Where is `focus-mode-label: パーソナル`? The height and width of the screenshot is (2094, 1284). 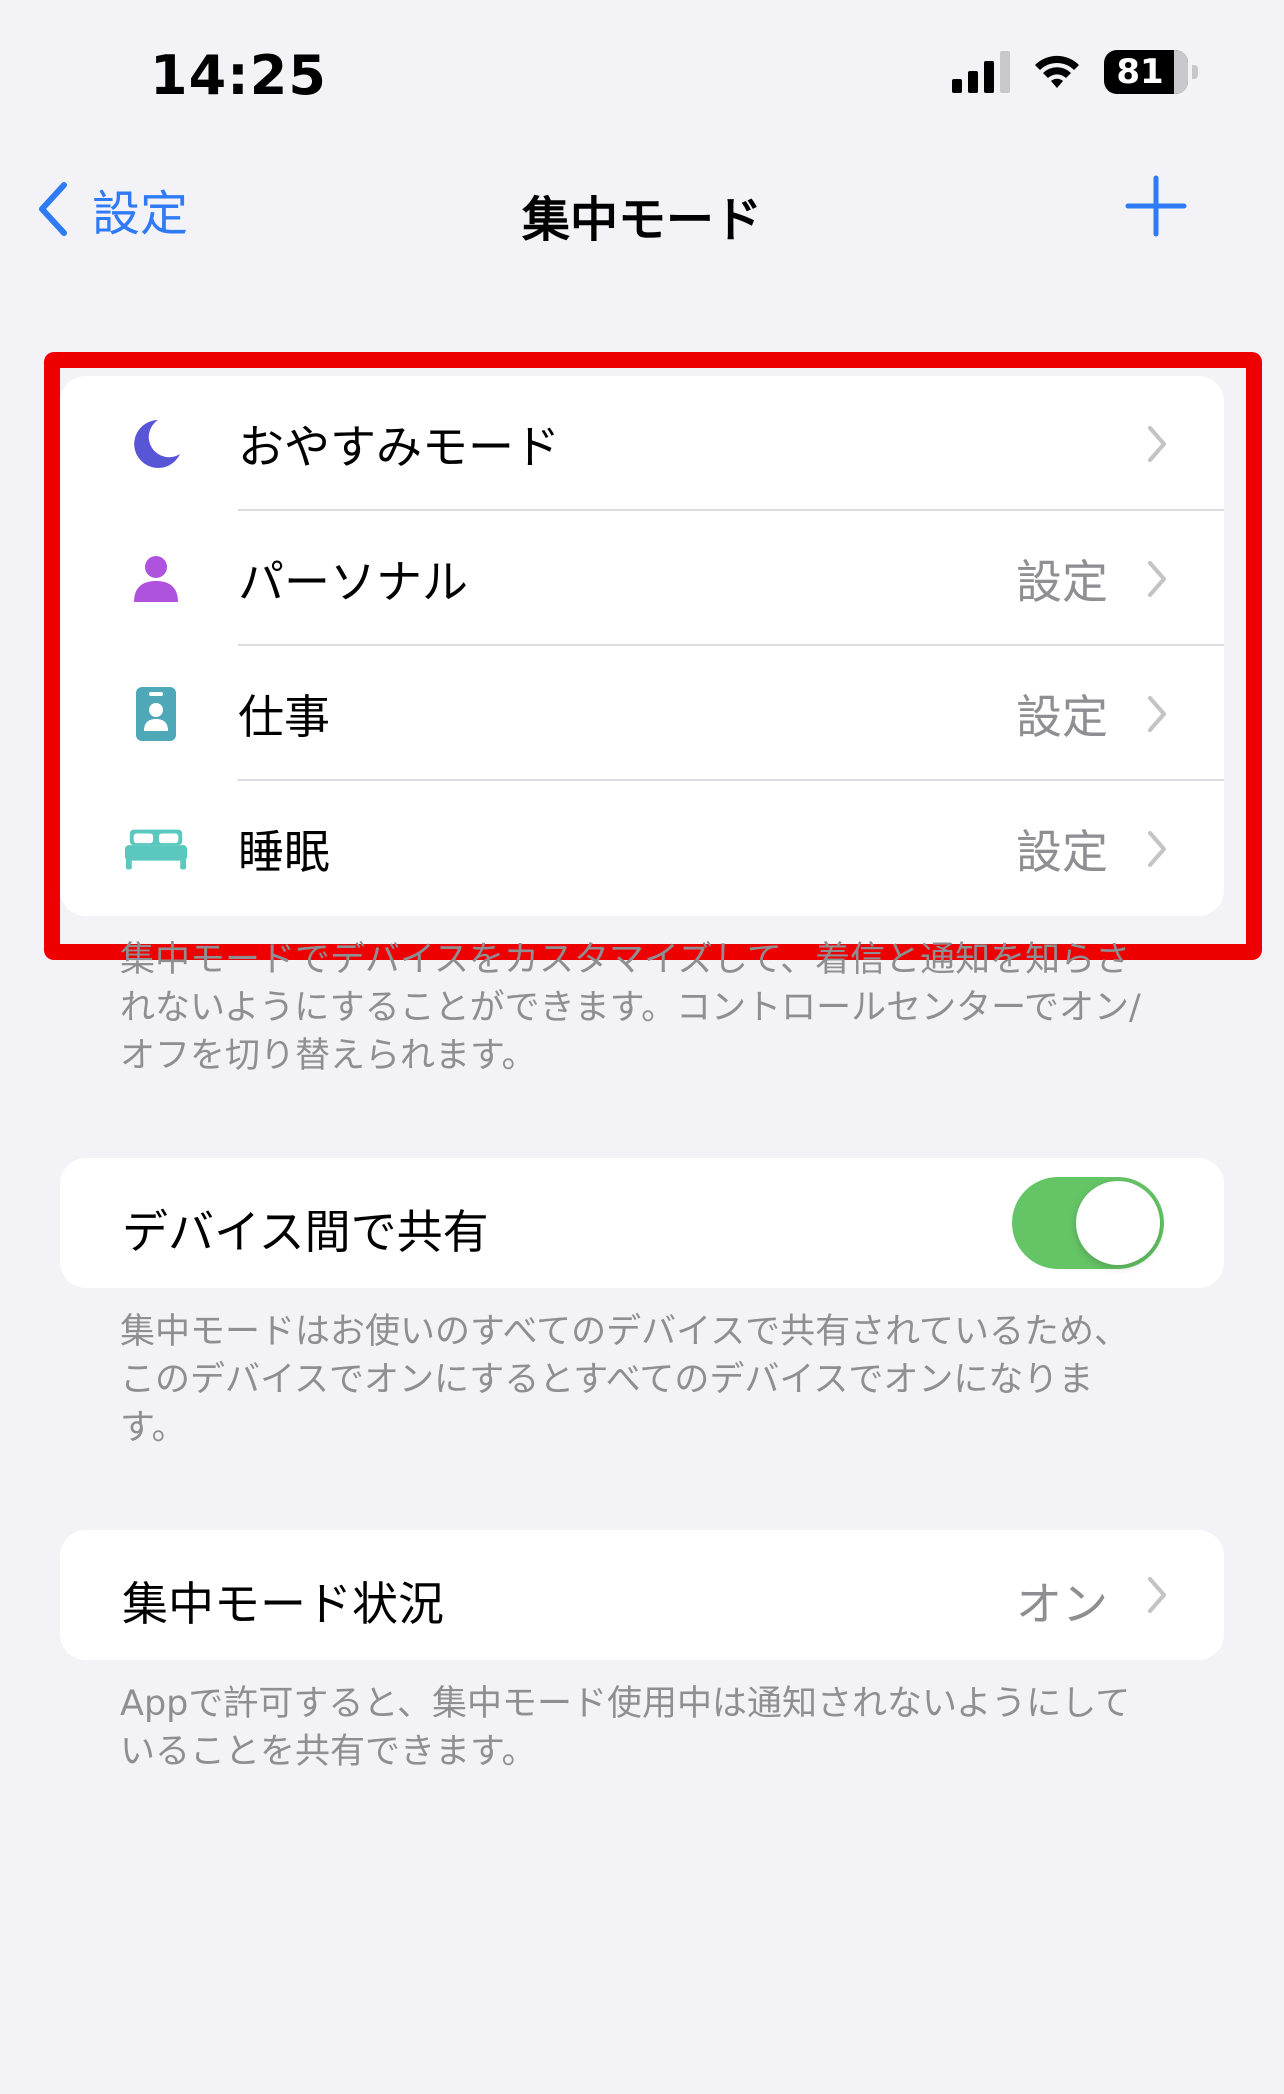
focus-mode-label: パーソナル is located at coordinates (353, 581).